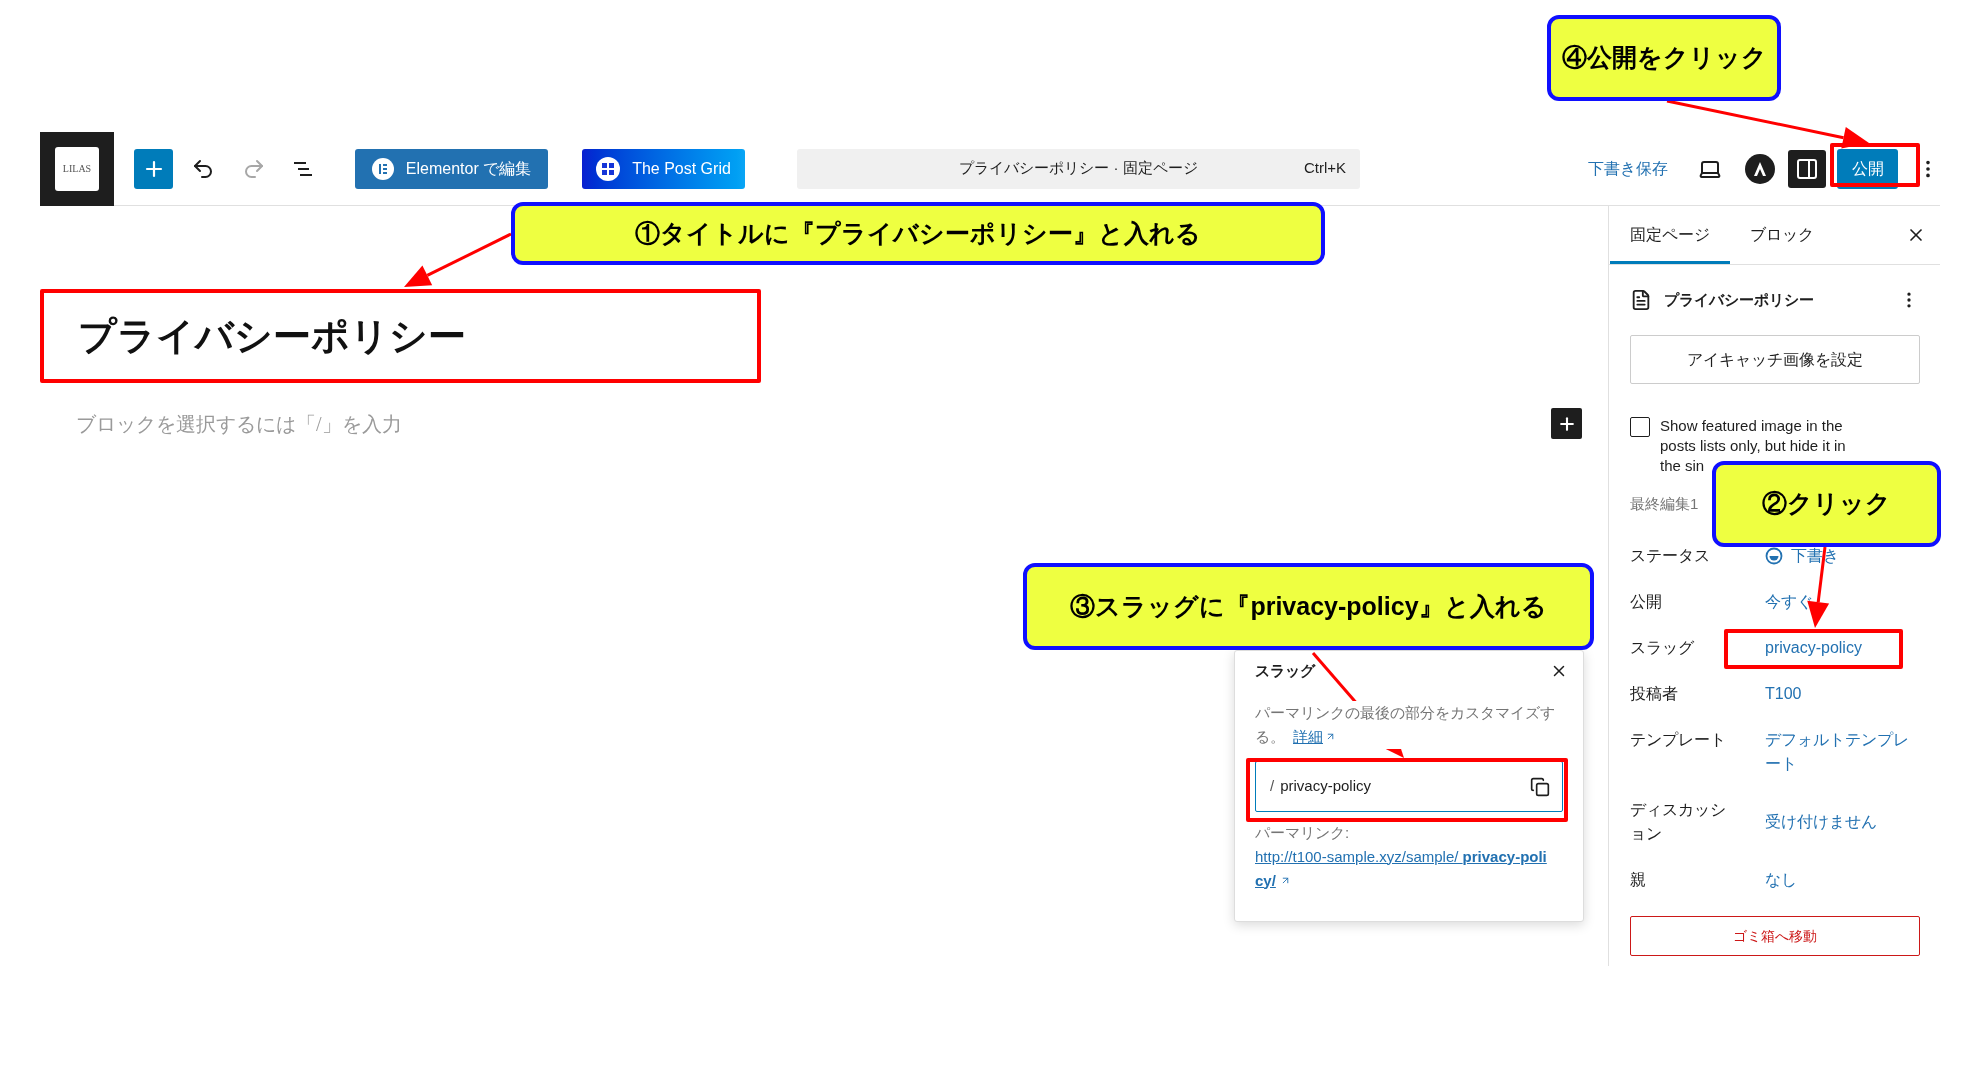 Image resolution: width=1980 pixels, height=1080 pixels. What do you see at coordinates (918, 233) in the screenshot?
I see `annotation-callout: ①タイトルに『プライバシーポリシー』と入れる` at bounding box center [918, 233].